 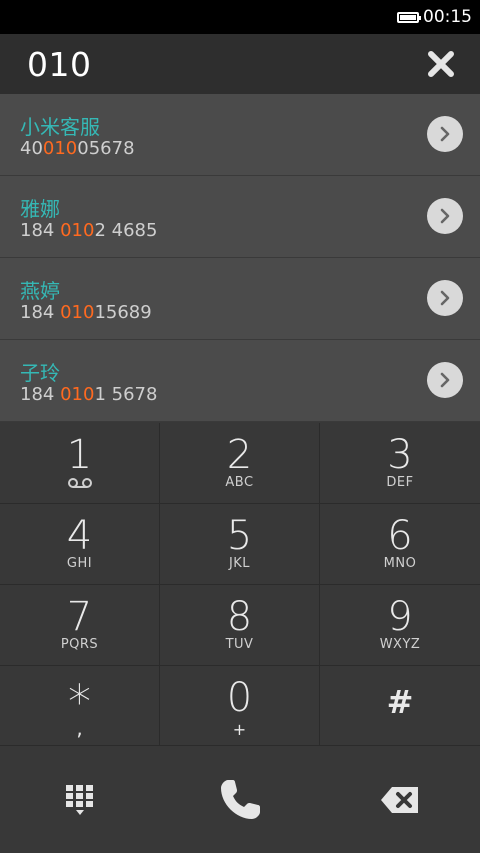 I want to click on key-3: 3 DEF, so click(x=400, y=463).